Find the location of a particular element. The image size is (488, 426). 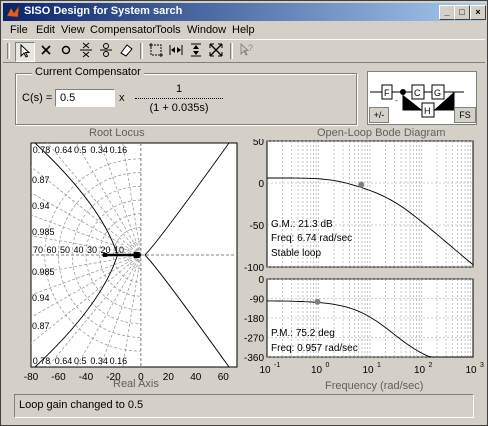

frequency-label: 50 is located at coordinates (65, 250).